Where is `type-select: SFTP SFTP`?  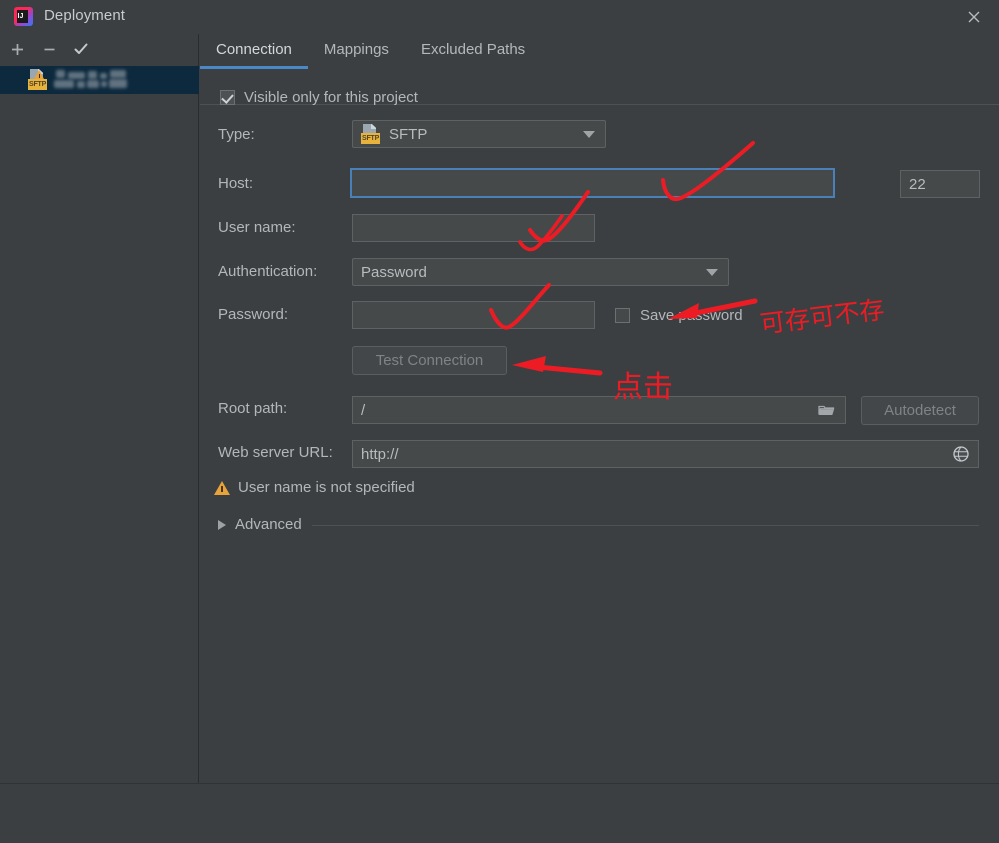
type-select: SFTP SFTP is located at coordinates (479, 134).